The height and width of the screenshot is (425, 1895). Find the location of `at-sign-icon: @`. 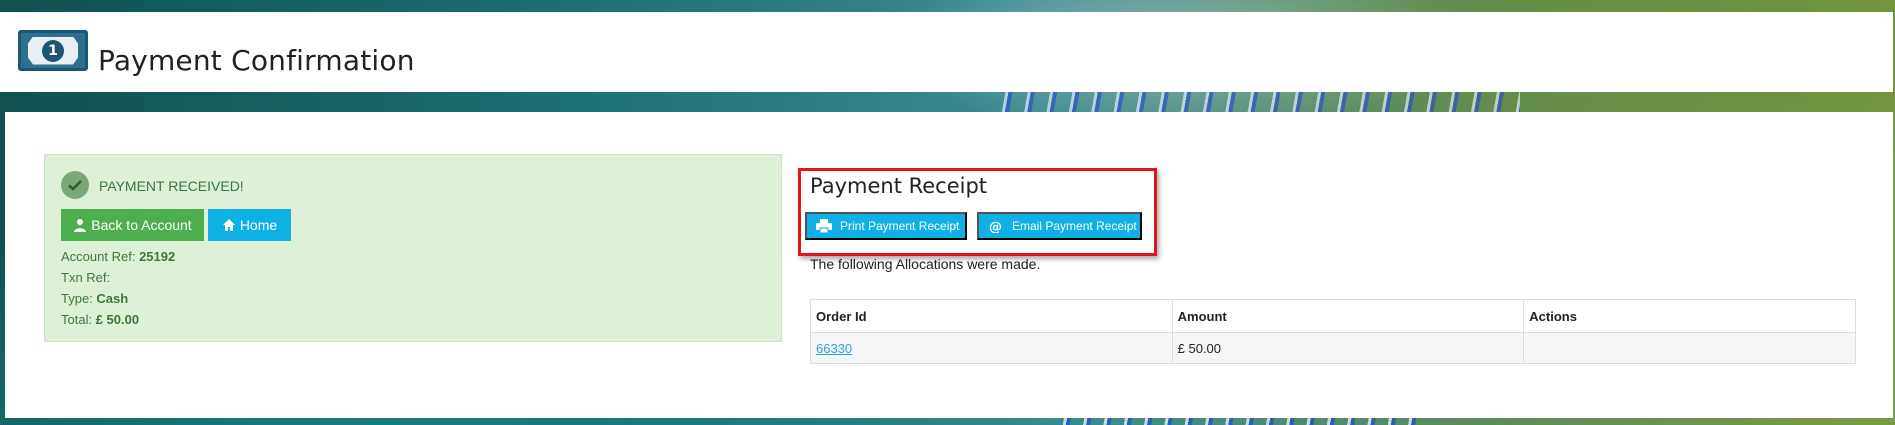

at-sign-icon: @ is located at coordinates (995, 226).